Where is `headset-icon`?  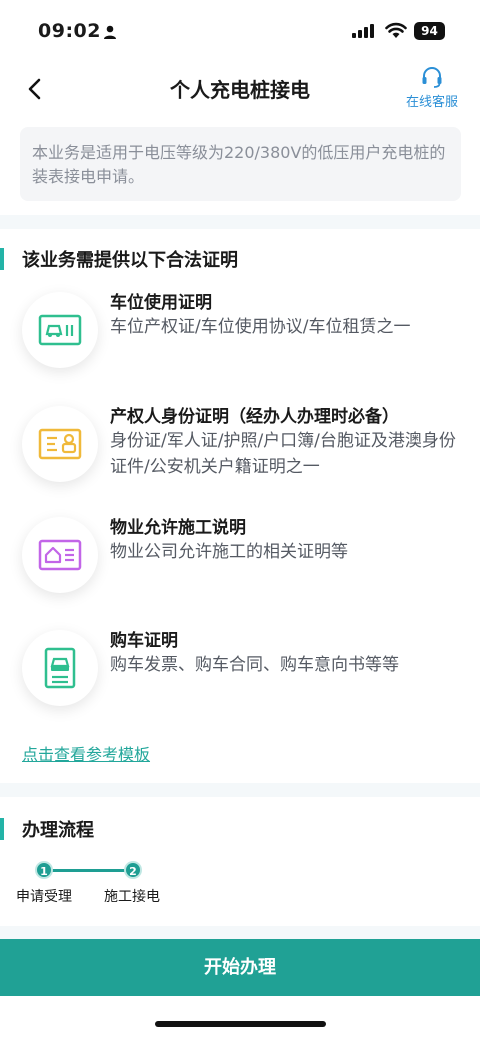 headset-icon is located at coordinates (432, 77).